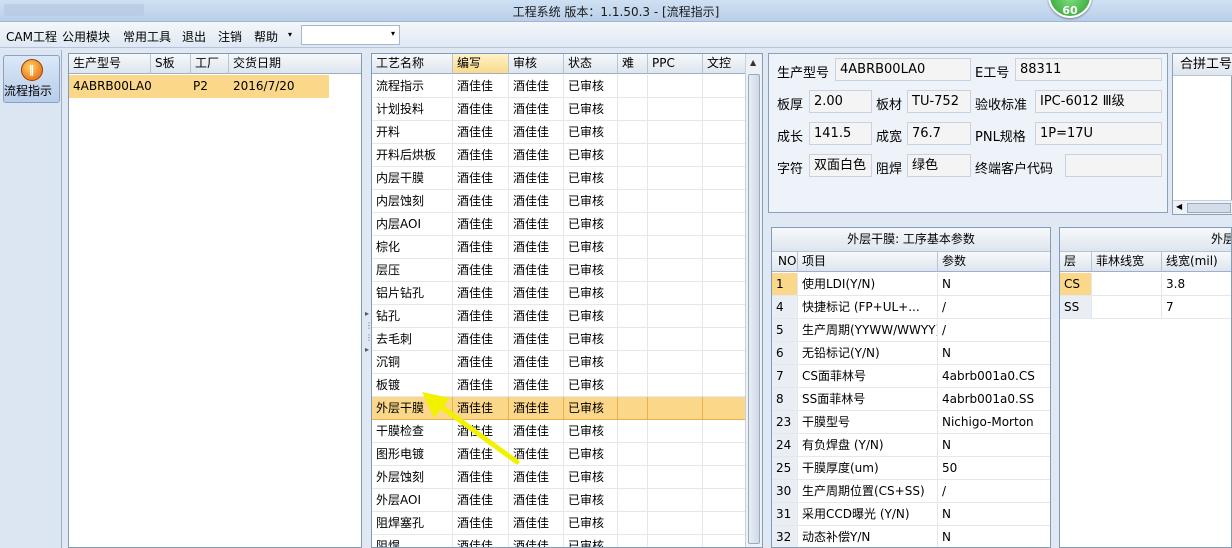  What do you see at coordinates (559, 224) in the screenshot?
I see `table-row: 内层AOI 酒佳佳 酒佳佳 已审核` at bounding box center [559, 224].